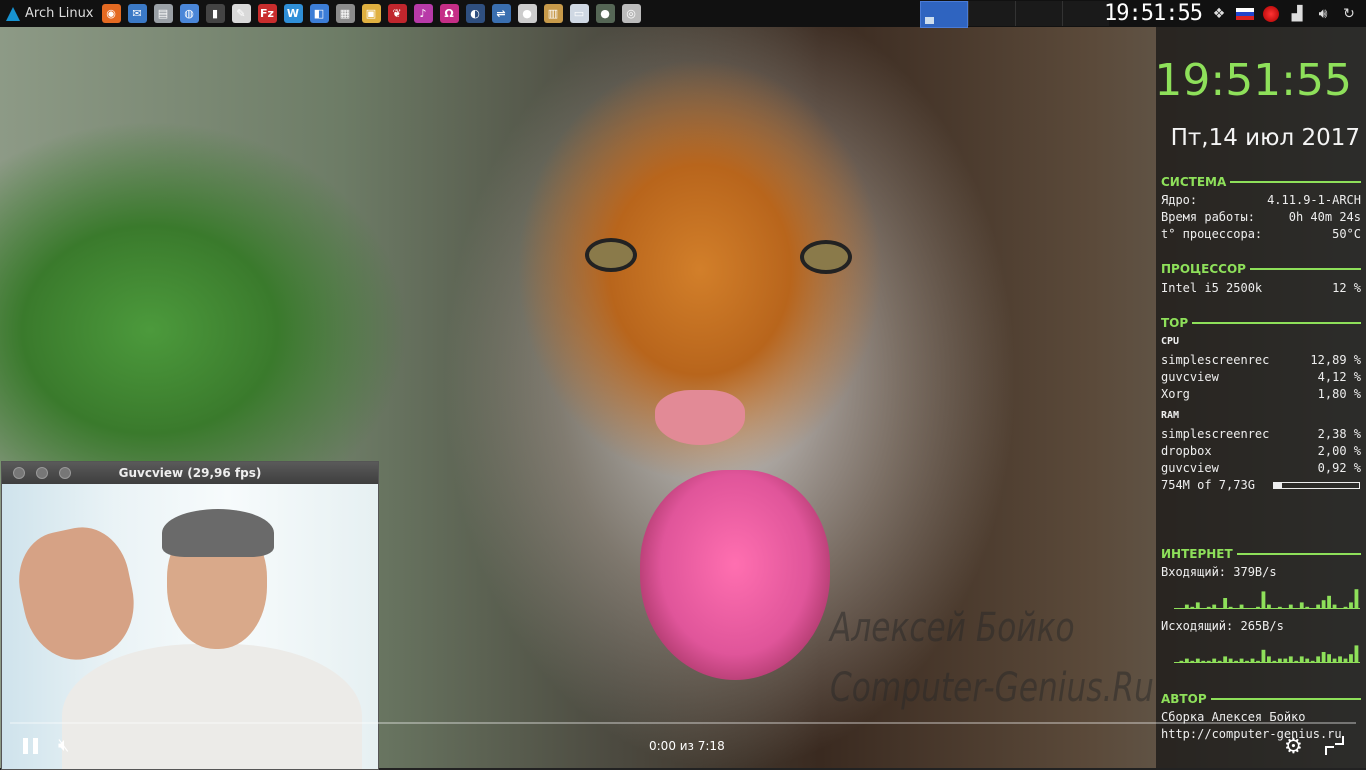  Describe the element at coordinates (30, 746) in the screenshot. I see `pause-button` at that location.